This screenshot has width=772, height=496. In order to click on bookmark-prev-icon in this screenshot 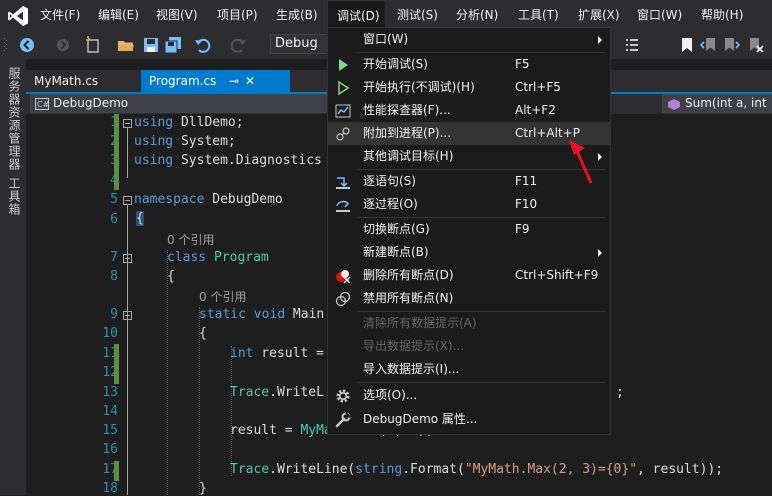, I will do `click(709, 45)`.